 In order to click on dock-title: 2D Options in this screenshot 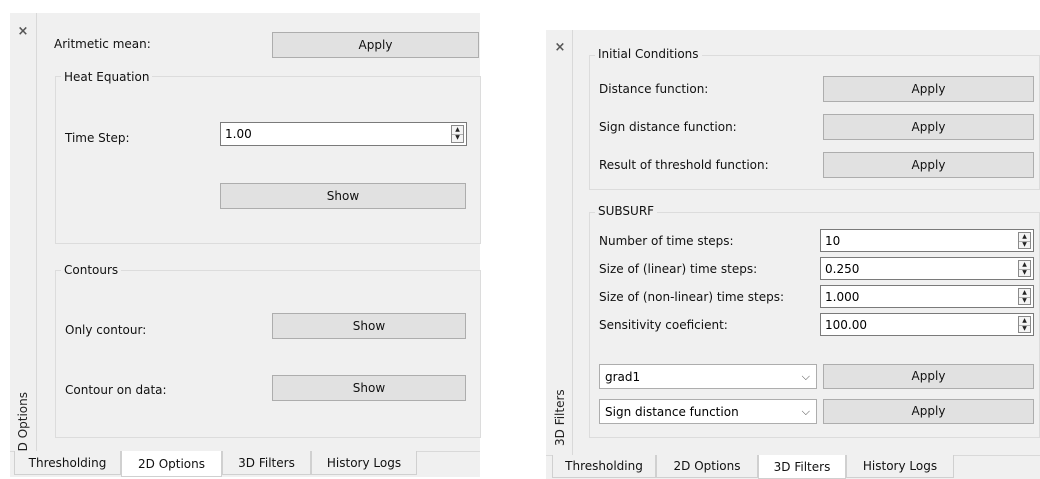, I will do `click(23, 425)`.